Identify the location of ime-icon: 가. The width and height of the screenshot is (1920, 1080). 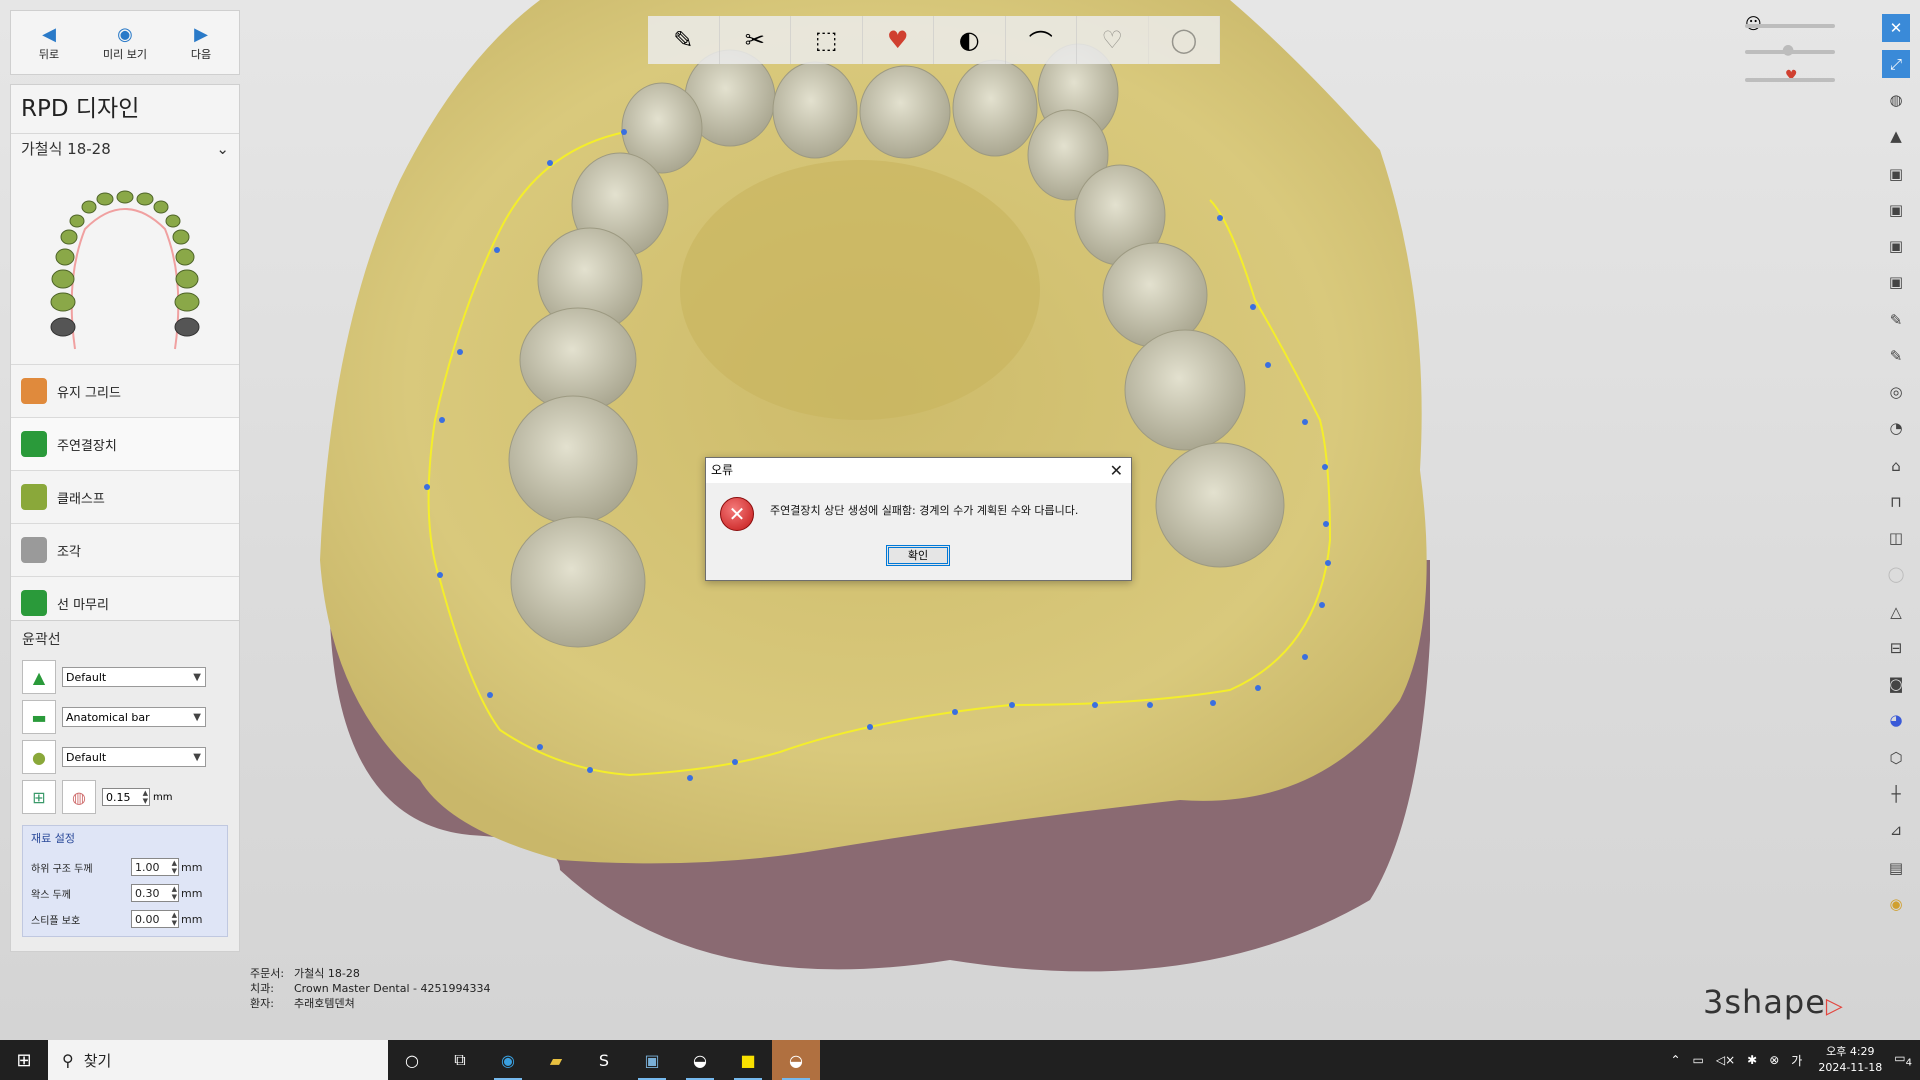
(1796, 1060).